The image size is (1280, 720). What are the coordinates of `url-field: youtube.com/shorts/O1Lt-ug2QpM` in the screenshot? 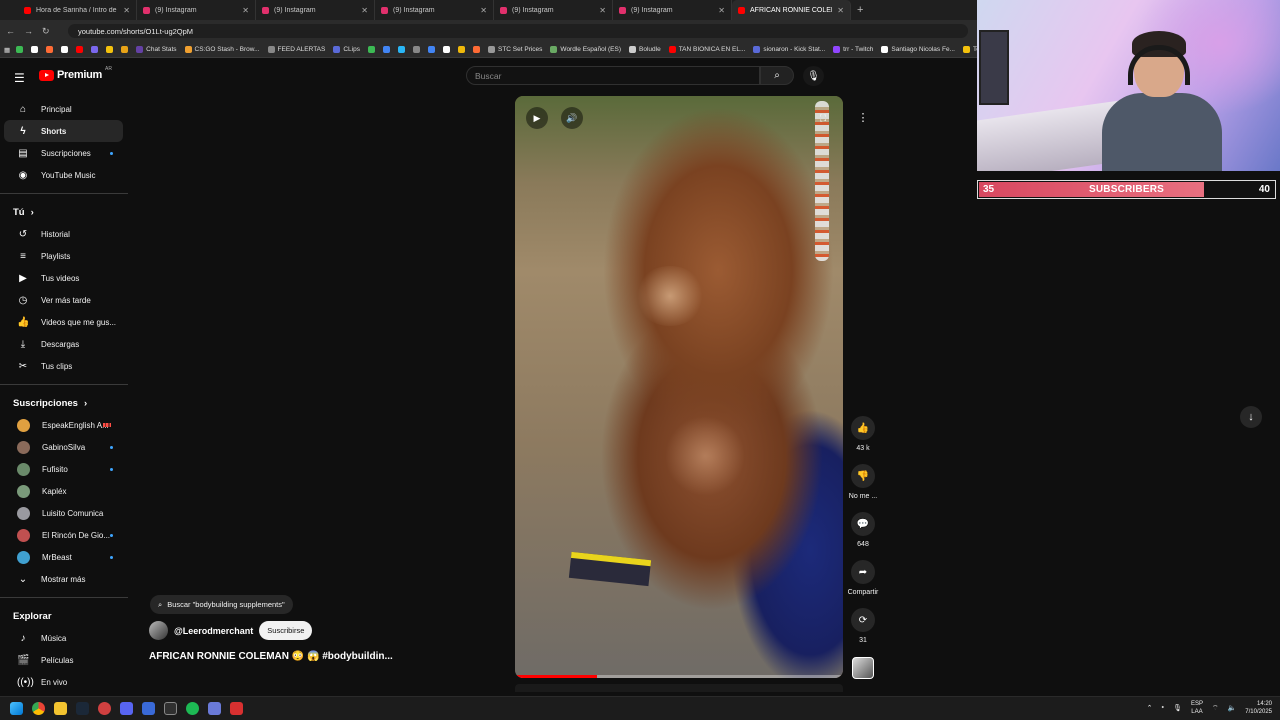 It's located at (518, 31).